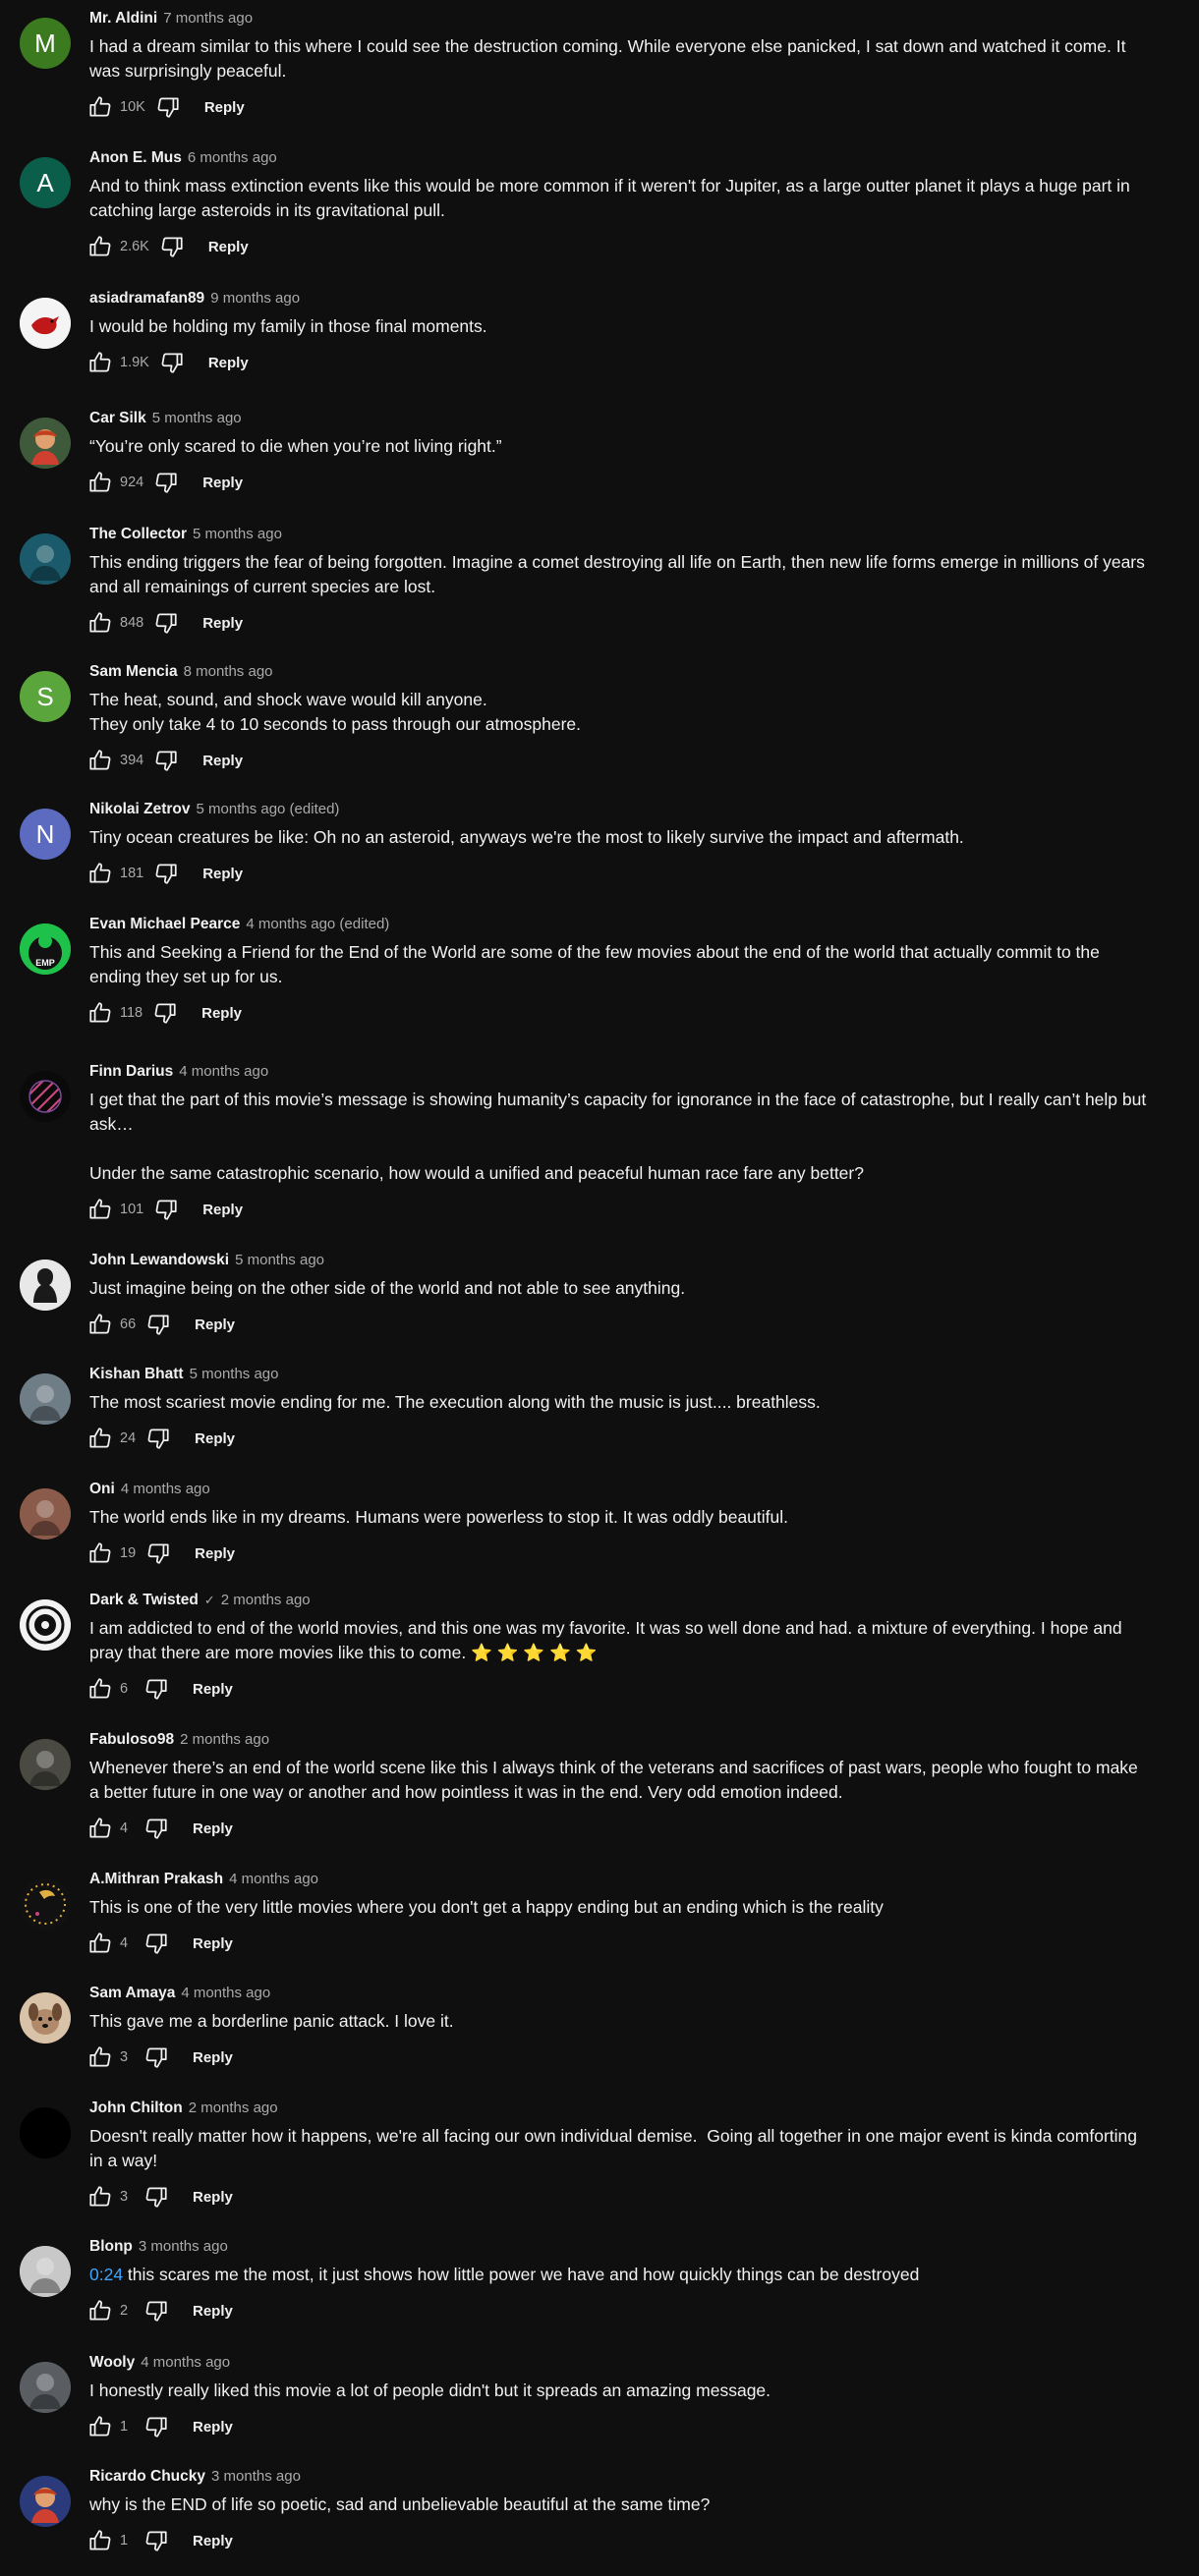  What do you see at coordinates (45, 43) in the screenshot?
I see `avatar: M` at bounding box center [45, 43].